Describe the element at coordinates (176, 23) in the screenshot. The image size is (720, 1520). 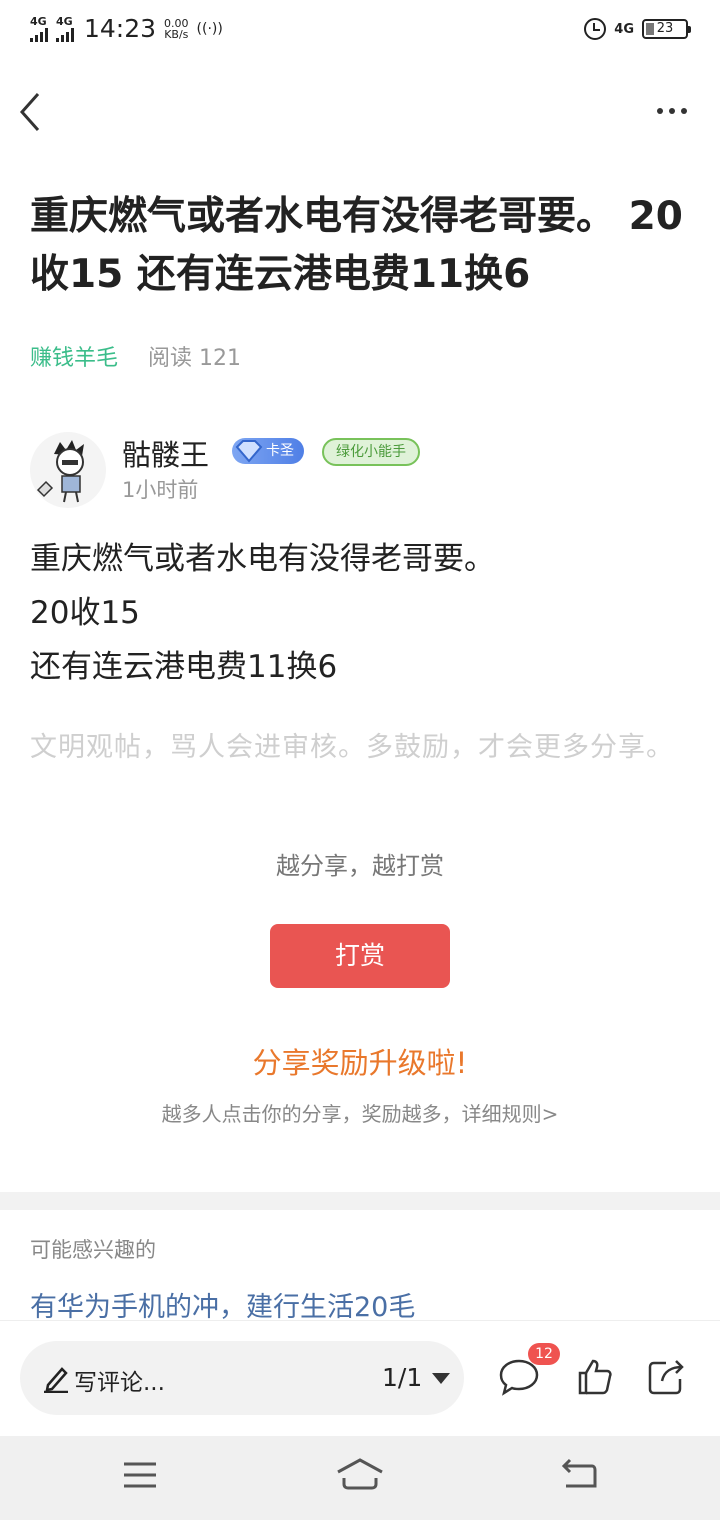
I see `speed-value: 0.00` at that location.